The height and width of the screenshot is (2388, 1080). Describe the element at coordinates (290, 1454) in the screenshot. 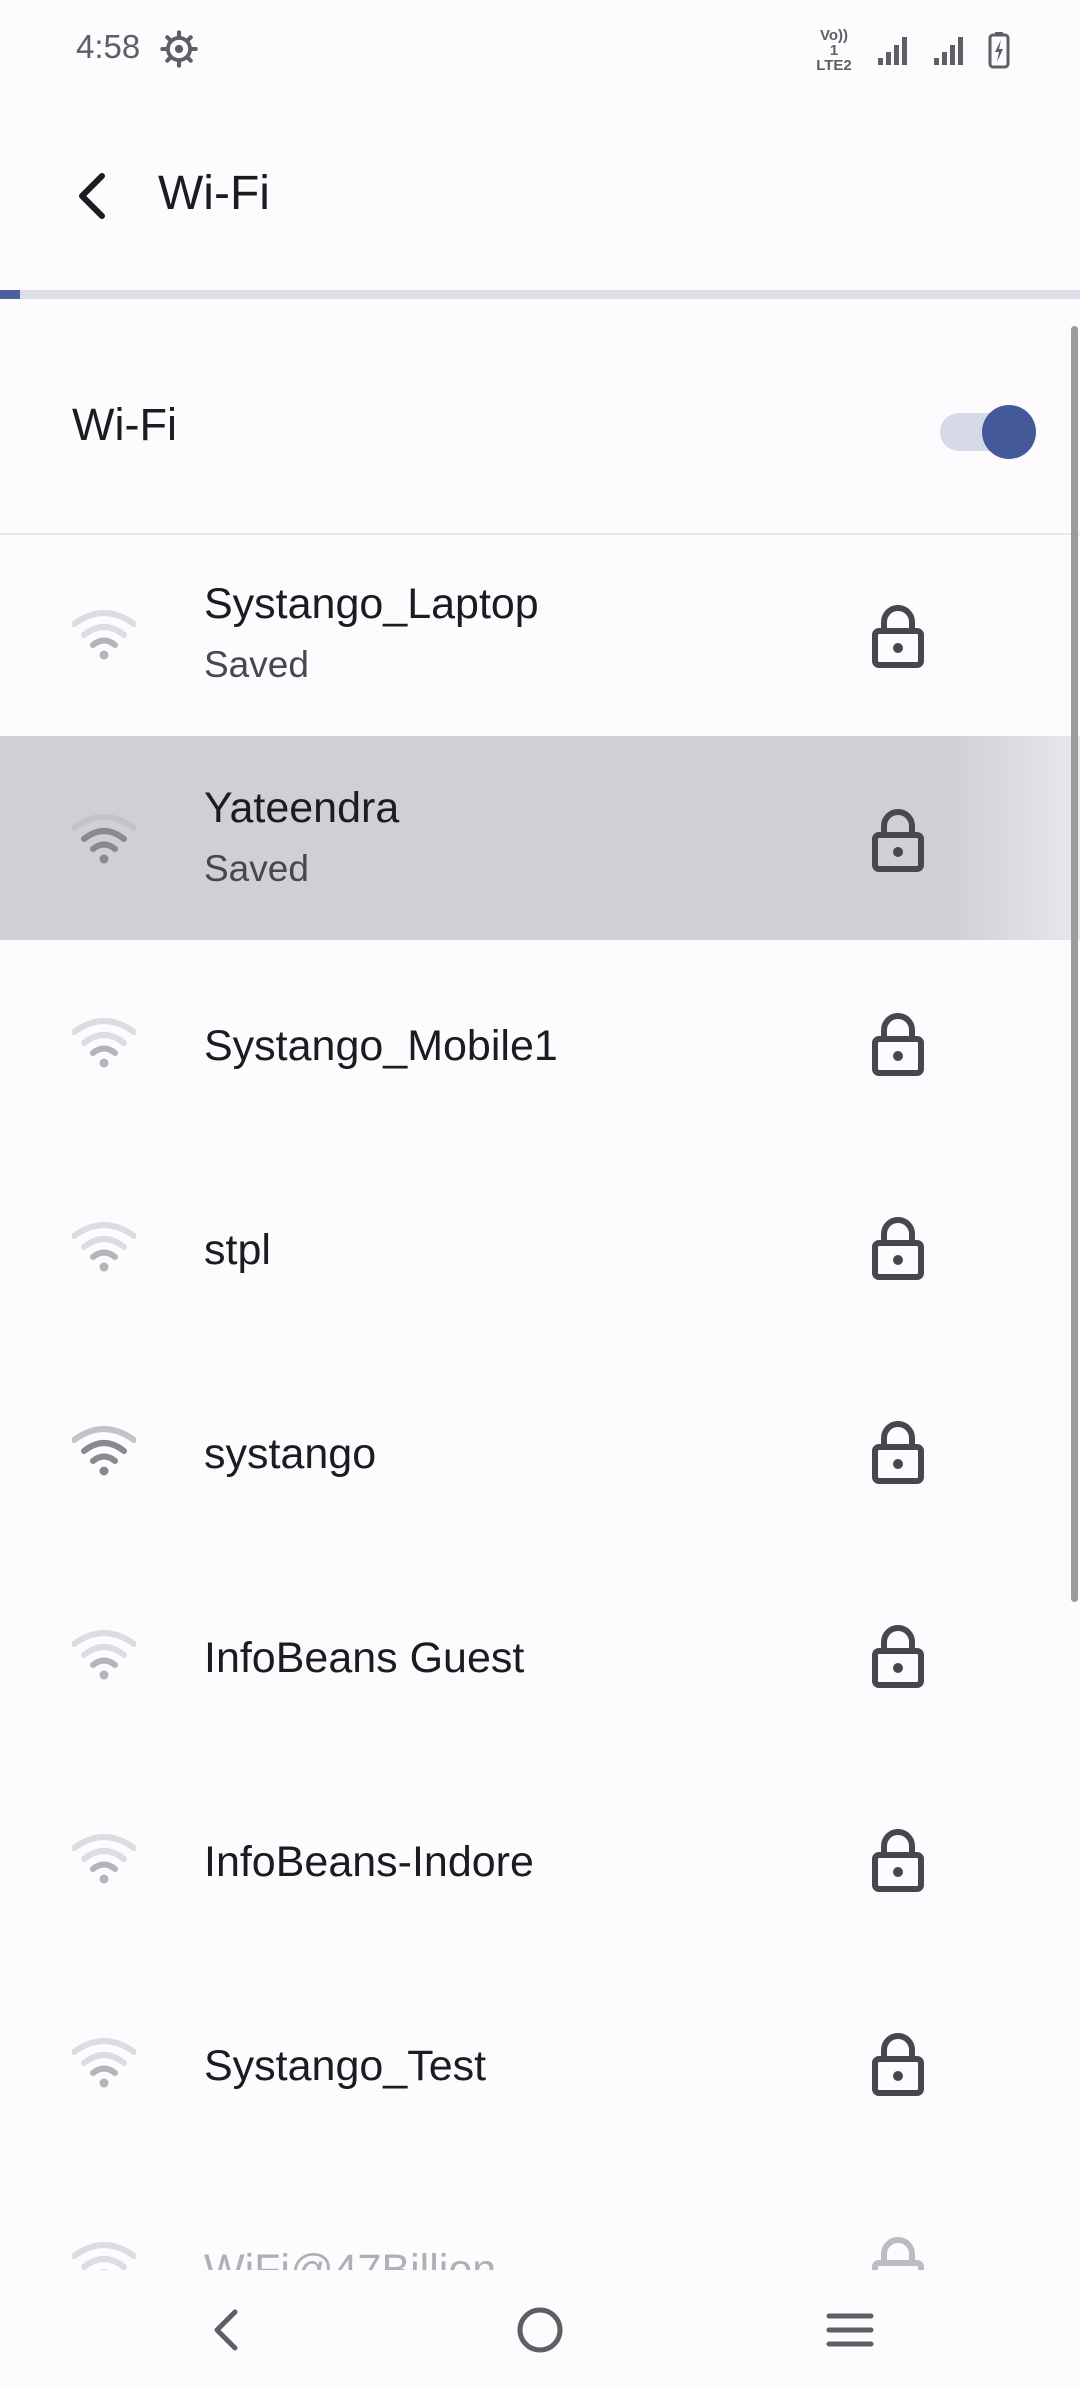

I see `network-name: systango` at that location.